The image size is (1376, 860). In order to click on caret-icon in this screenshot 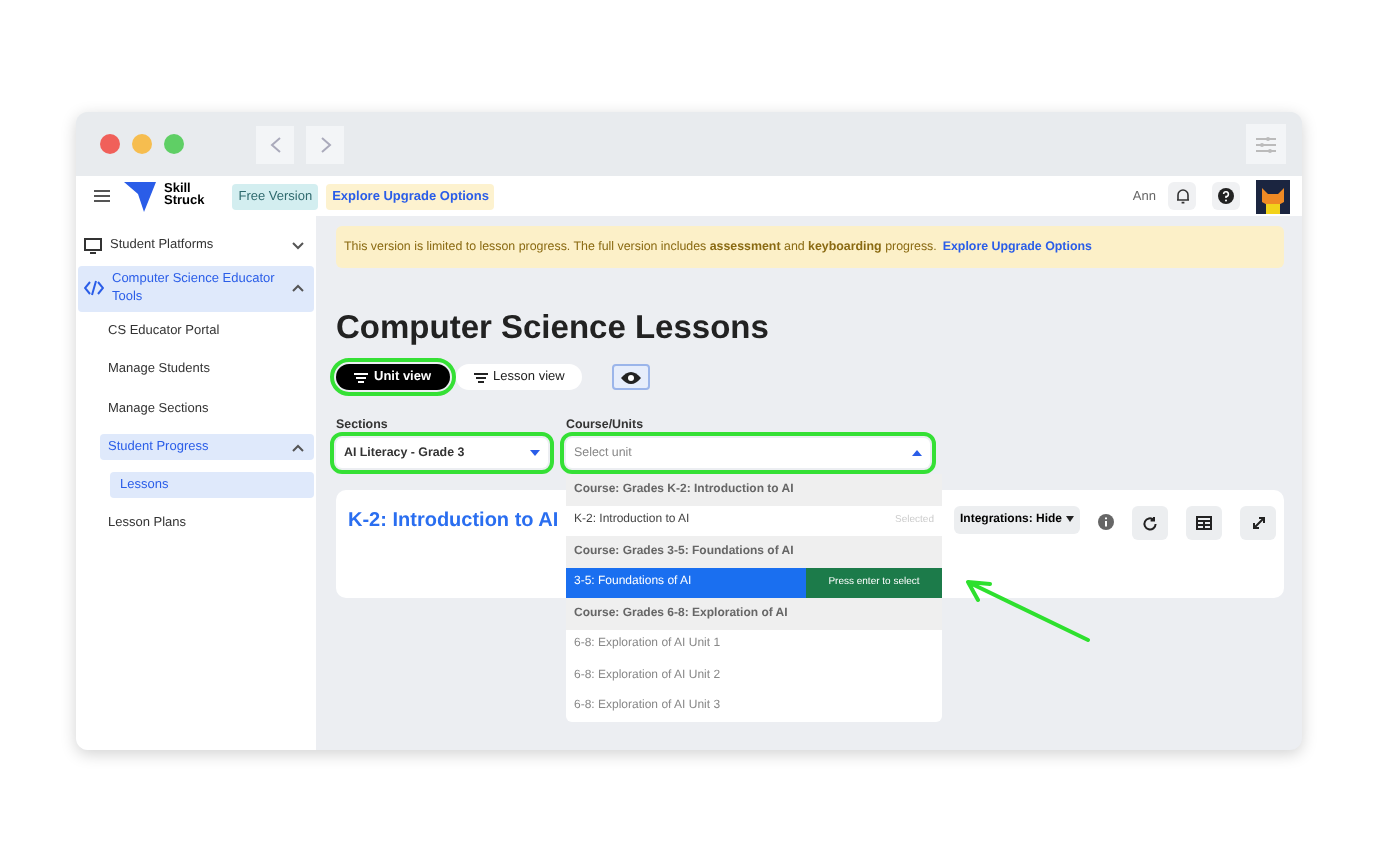, I will do `click(1070, 518)`.